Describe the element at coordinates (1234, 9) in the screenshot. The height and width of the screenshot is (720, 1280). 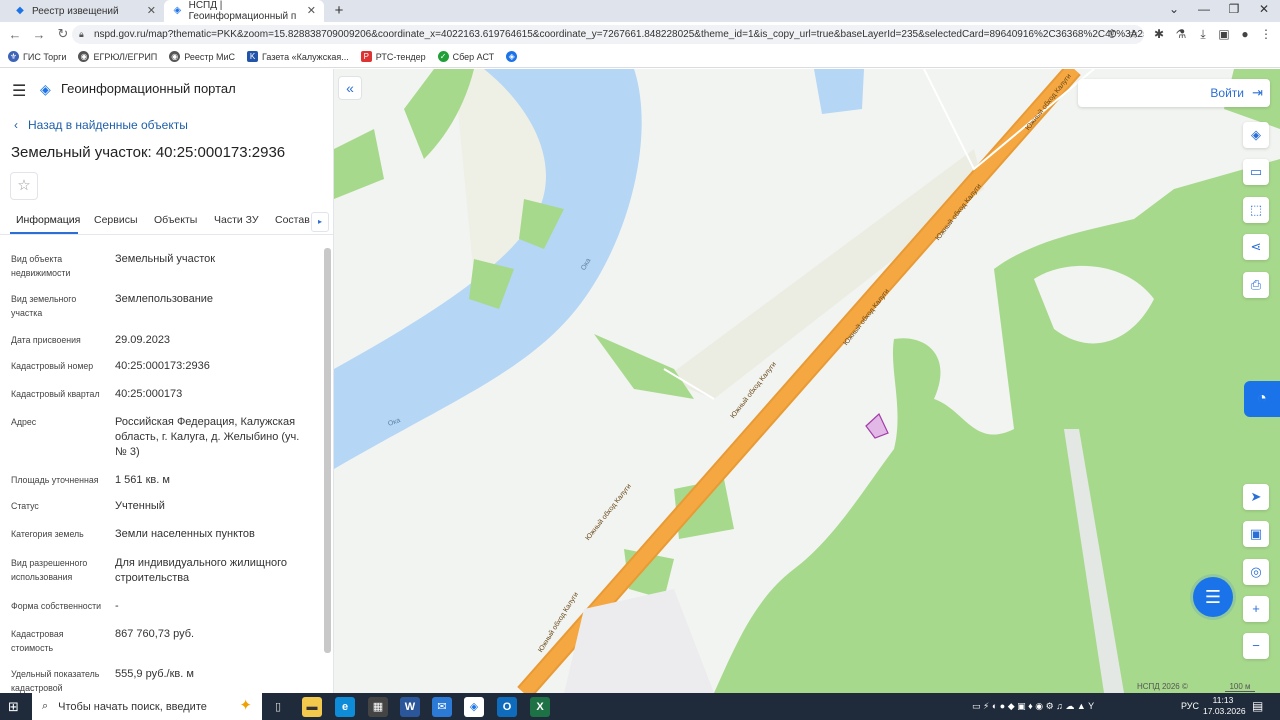
I see `restore-button: ❐` at that location.